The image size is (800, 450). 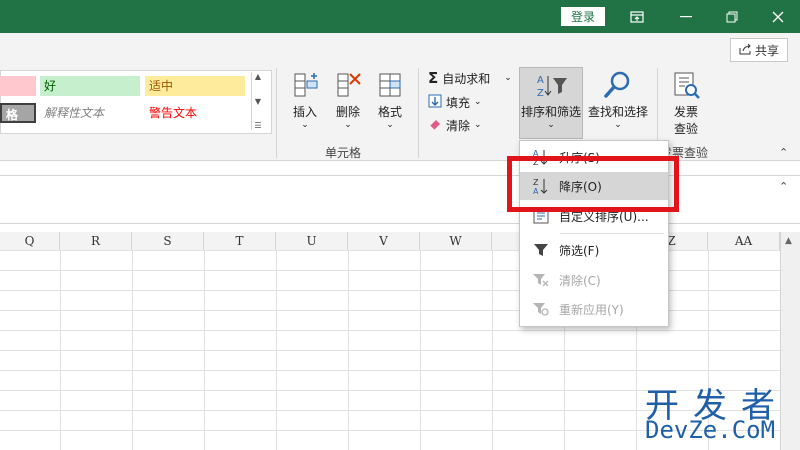 What do you see at coordinates (612, 233) in the screenshot?
I see `menu-divider` at bounding box center [612, 233].